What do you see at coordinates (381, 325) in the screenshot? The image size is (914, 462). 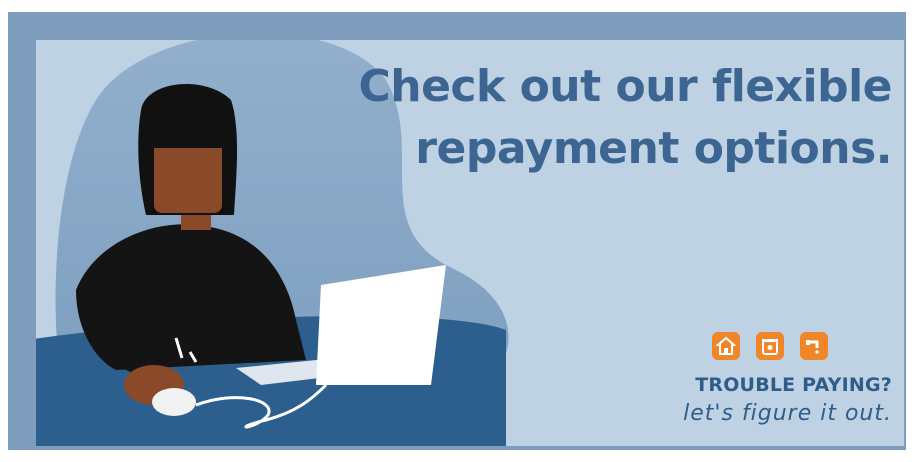 I see `laptop-screen` at bounding box center [381, 325].